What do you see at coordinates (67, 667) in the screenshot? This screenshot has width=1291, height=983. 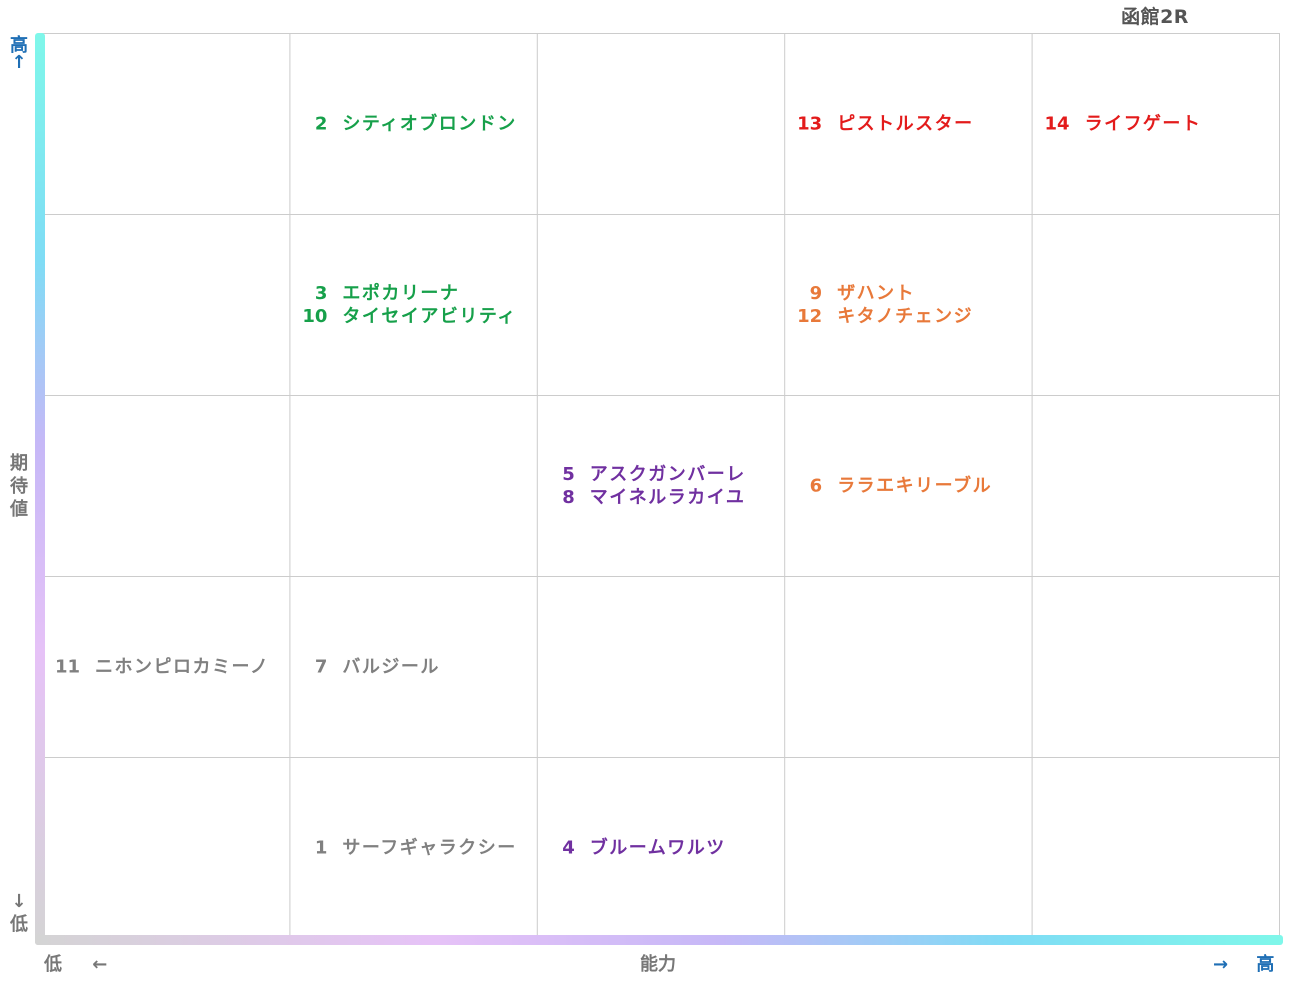 I see `entry-number: 11` at bounding box center [67, 667].